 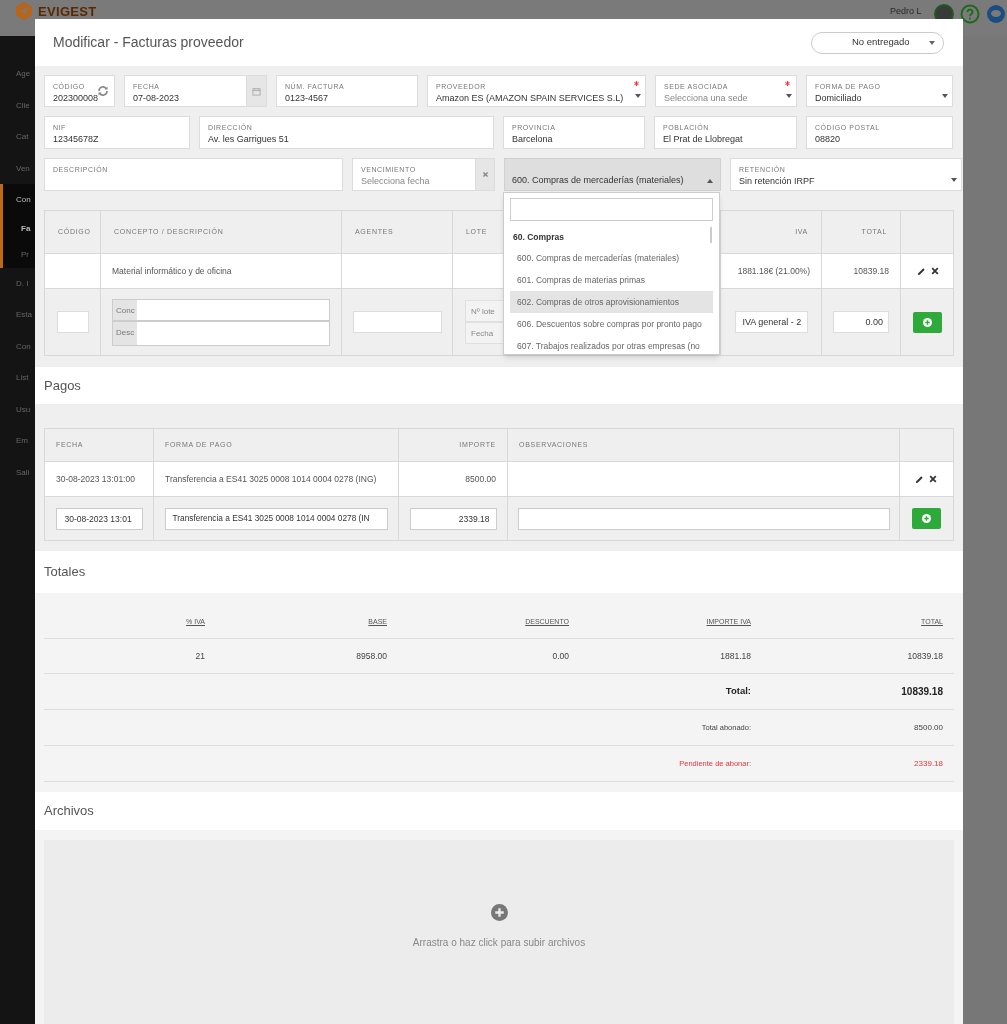 What do you see at coordinates (351, 98) in the screenshot?
I see `input-field: 0123-4567` at bounding box center [351, 98].